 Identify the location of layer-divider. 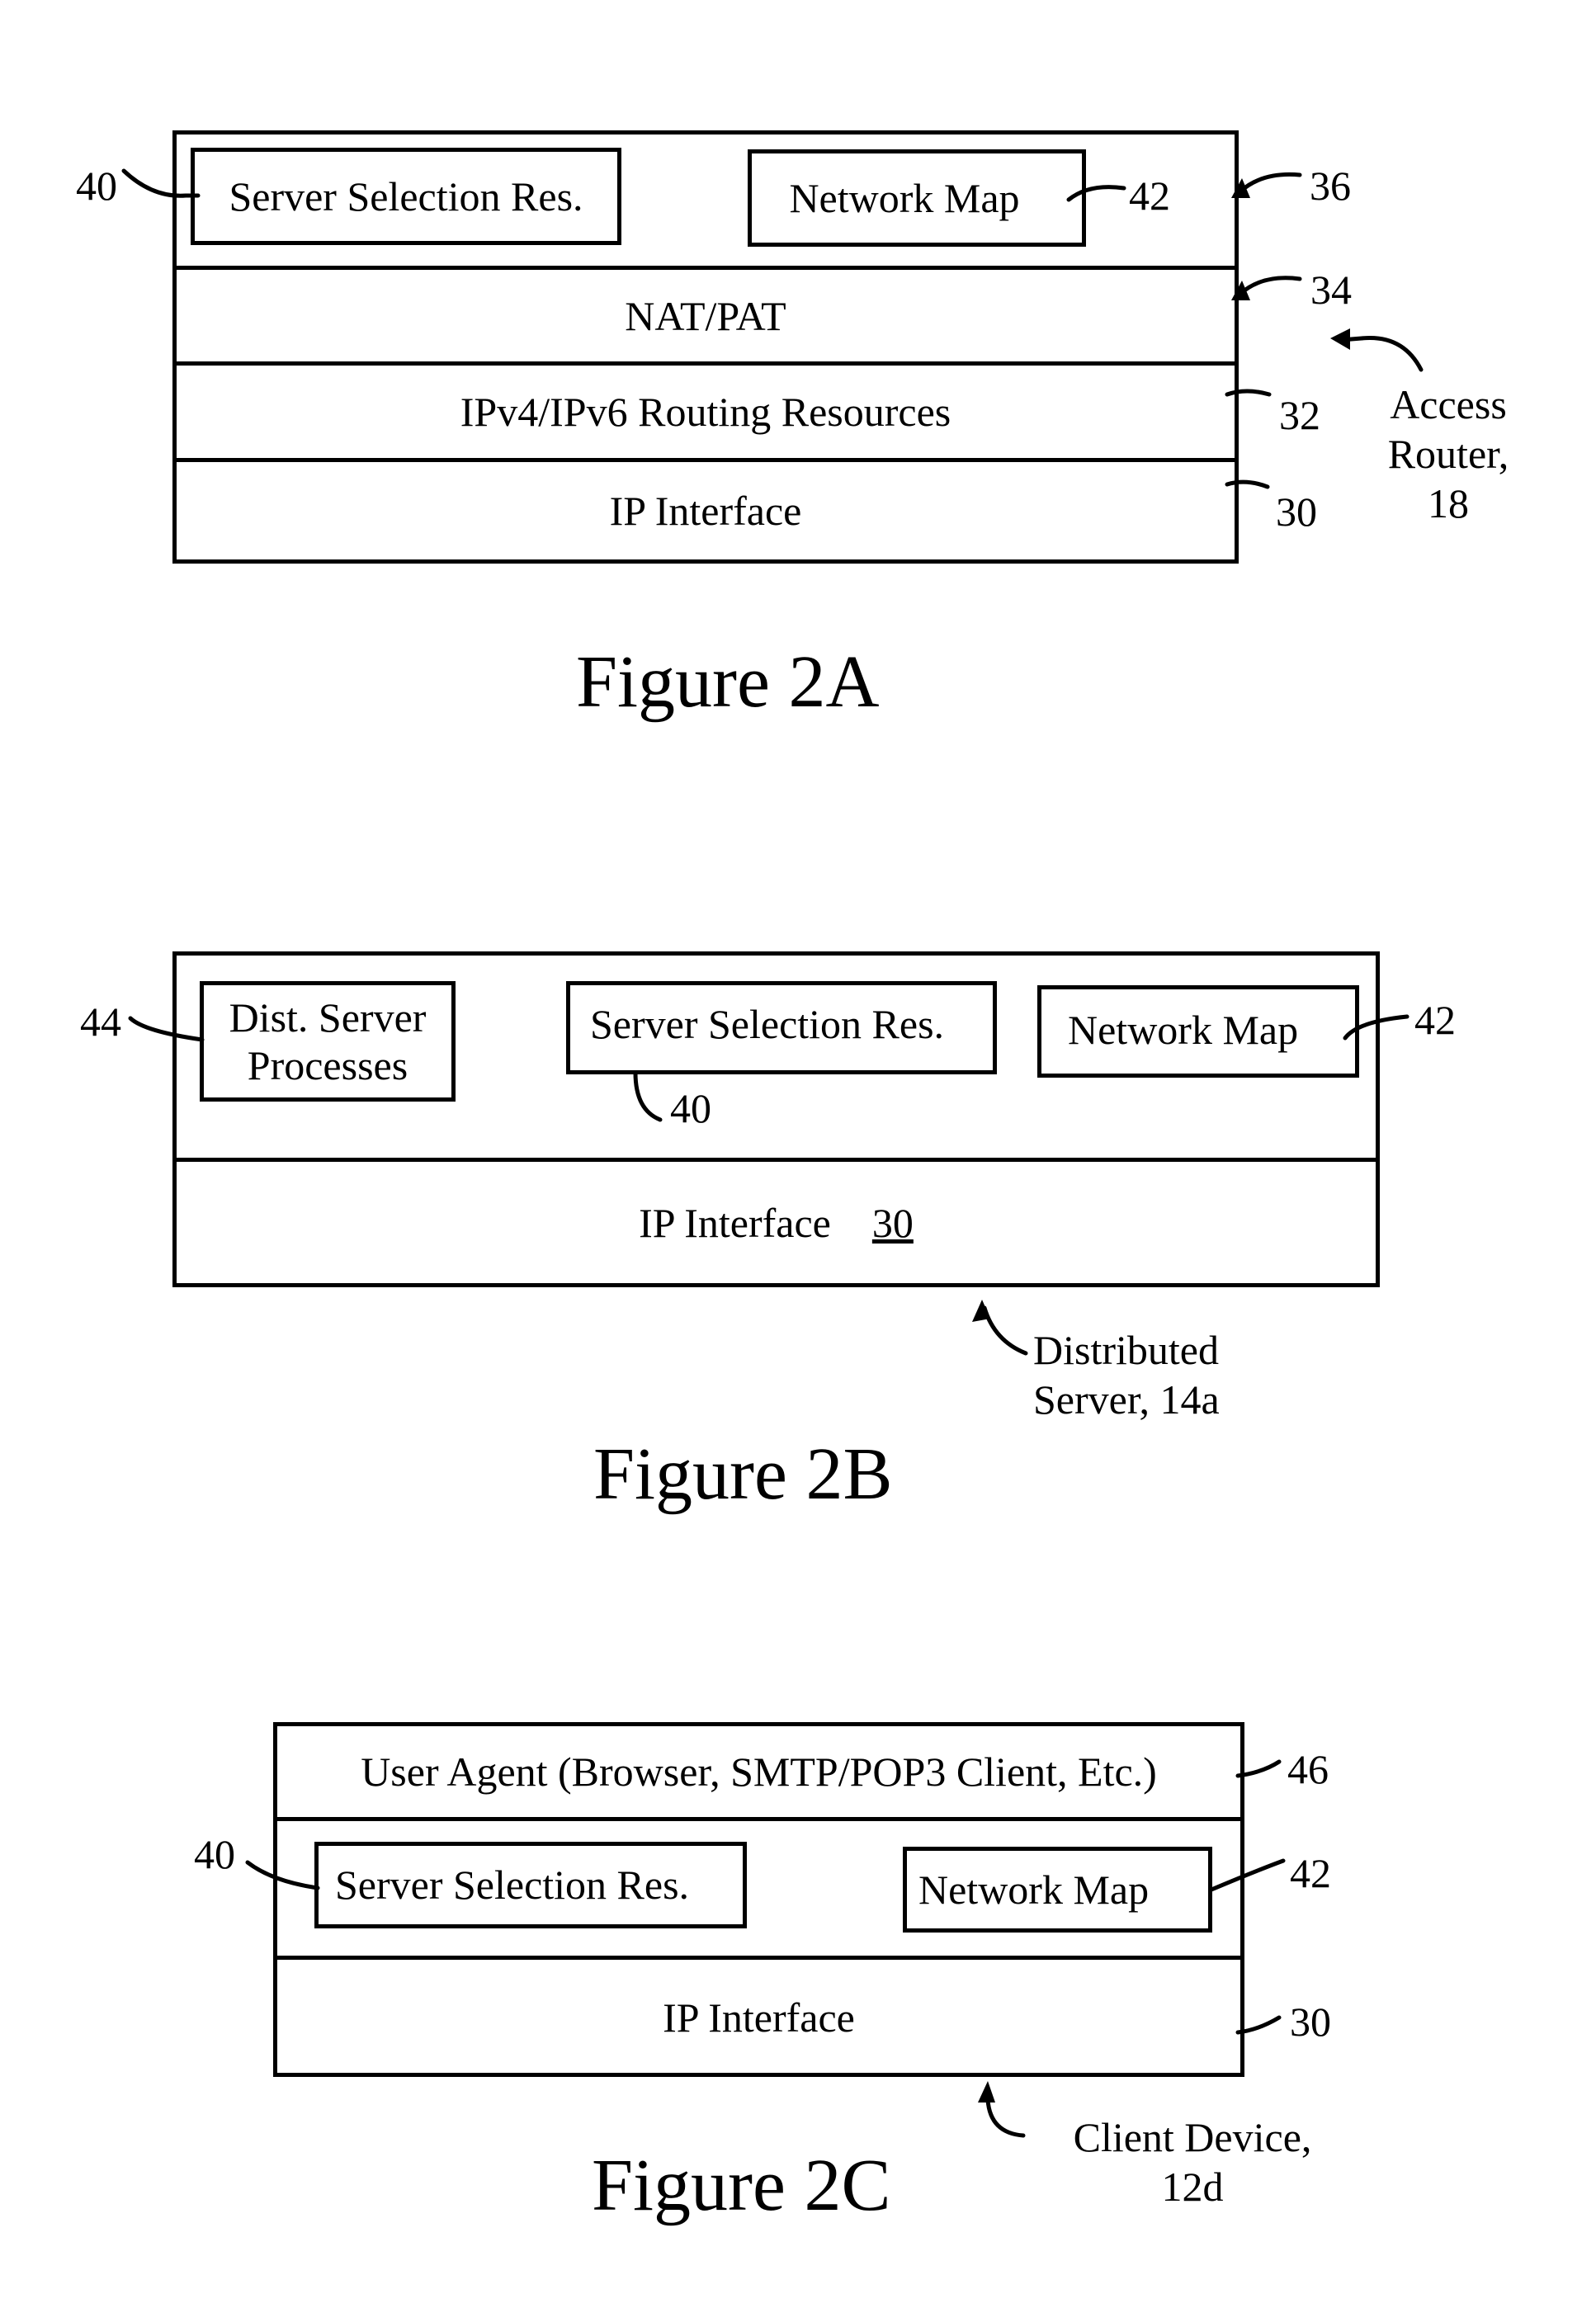
(758, 1819).